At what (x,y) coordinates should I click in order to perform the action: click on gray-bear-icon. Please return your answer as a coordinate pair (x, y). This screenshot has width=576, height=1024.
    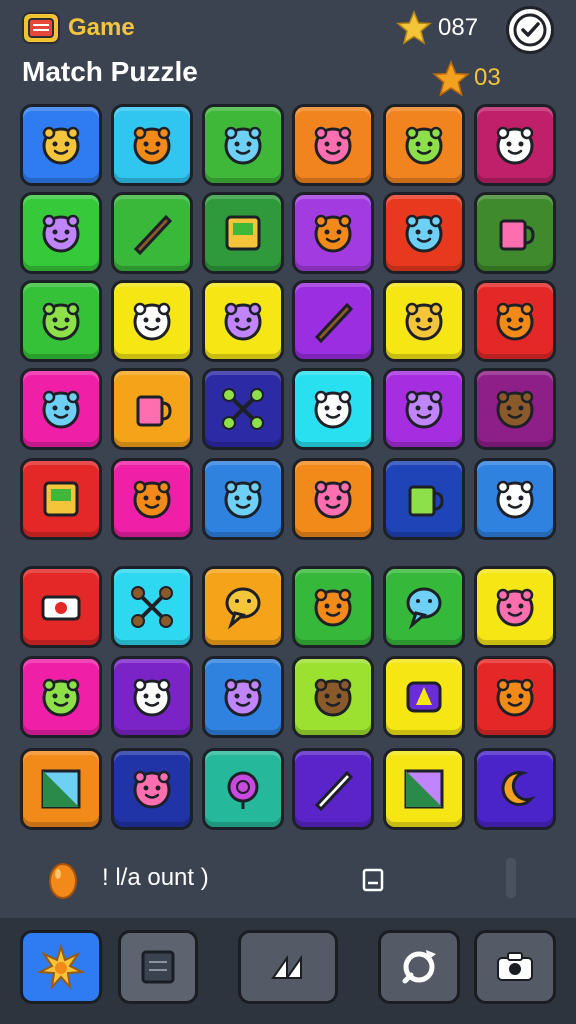
    Looking at the image, I should click on (424, 321).